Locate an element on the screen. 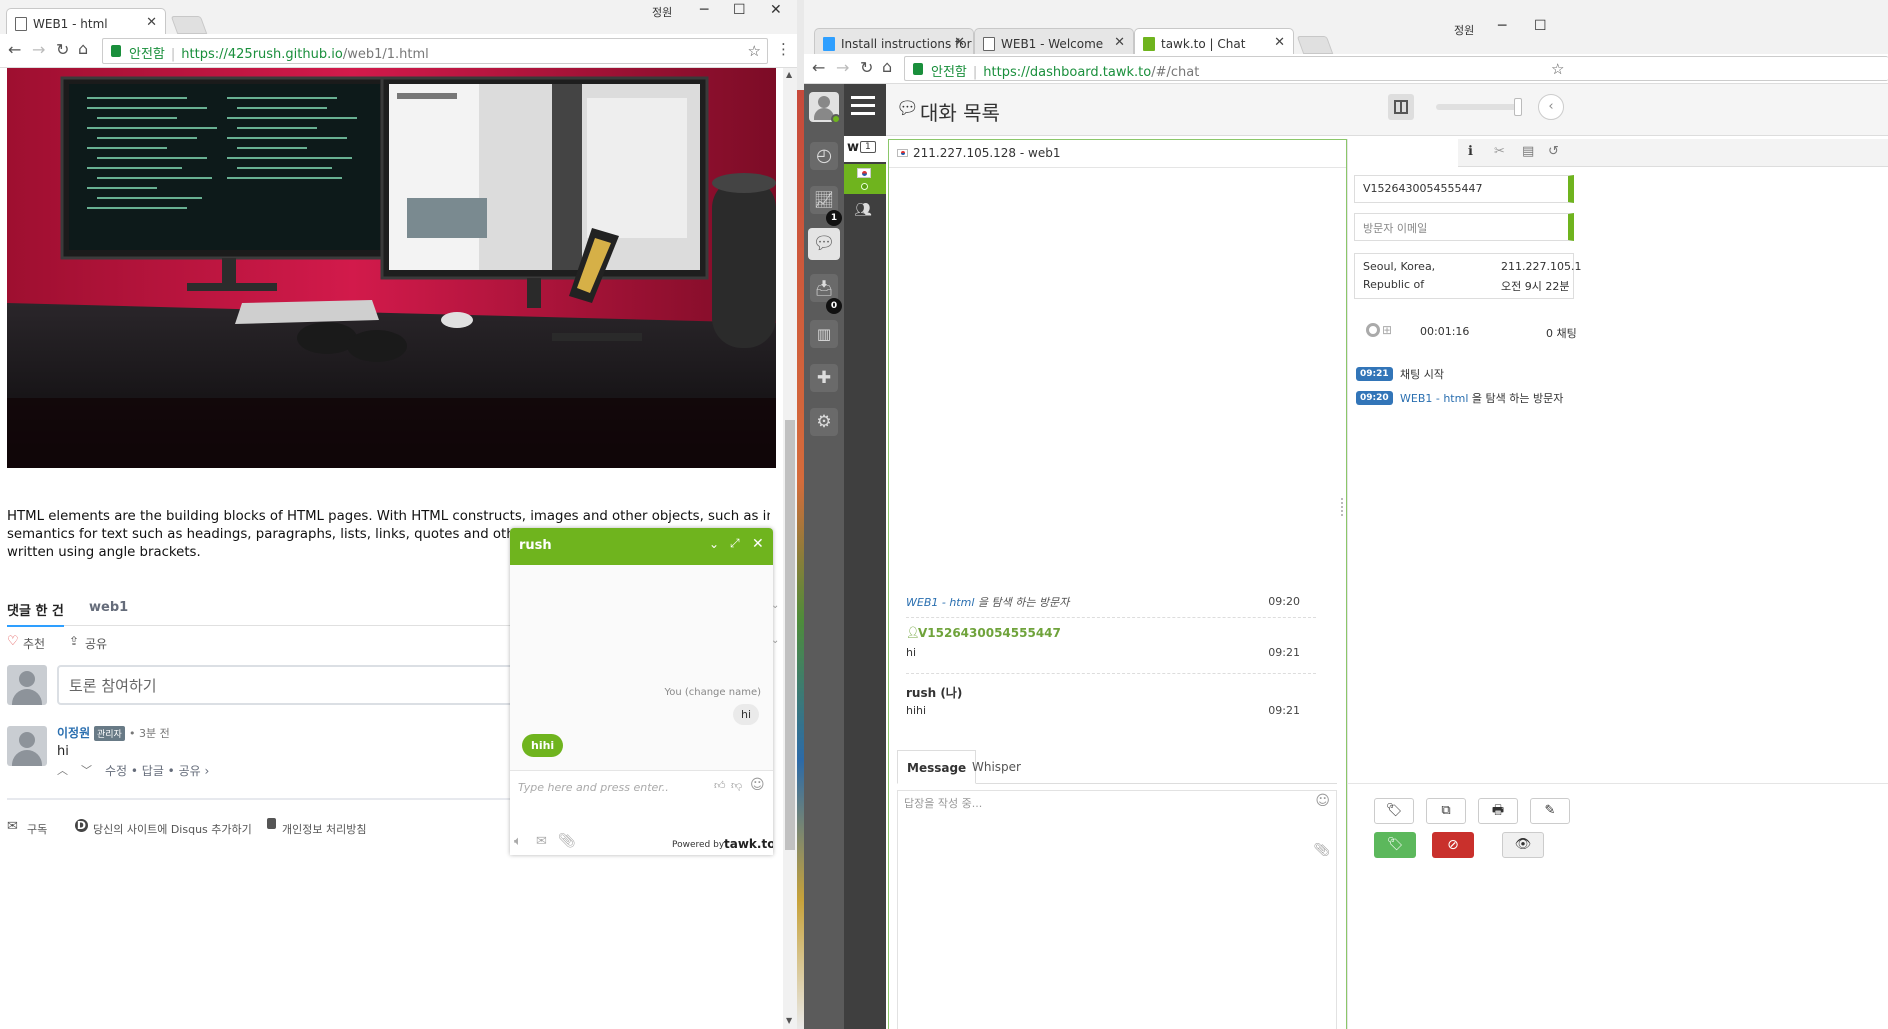 The width and height of the screenshot is (1888, 1029). add-disqus-link: 당신의 사이트에 Disqus 추가하기 is located at coordinates (172, 829).